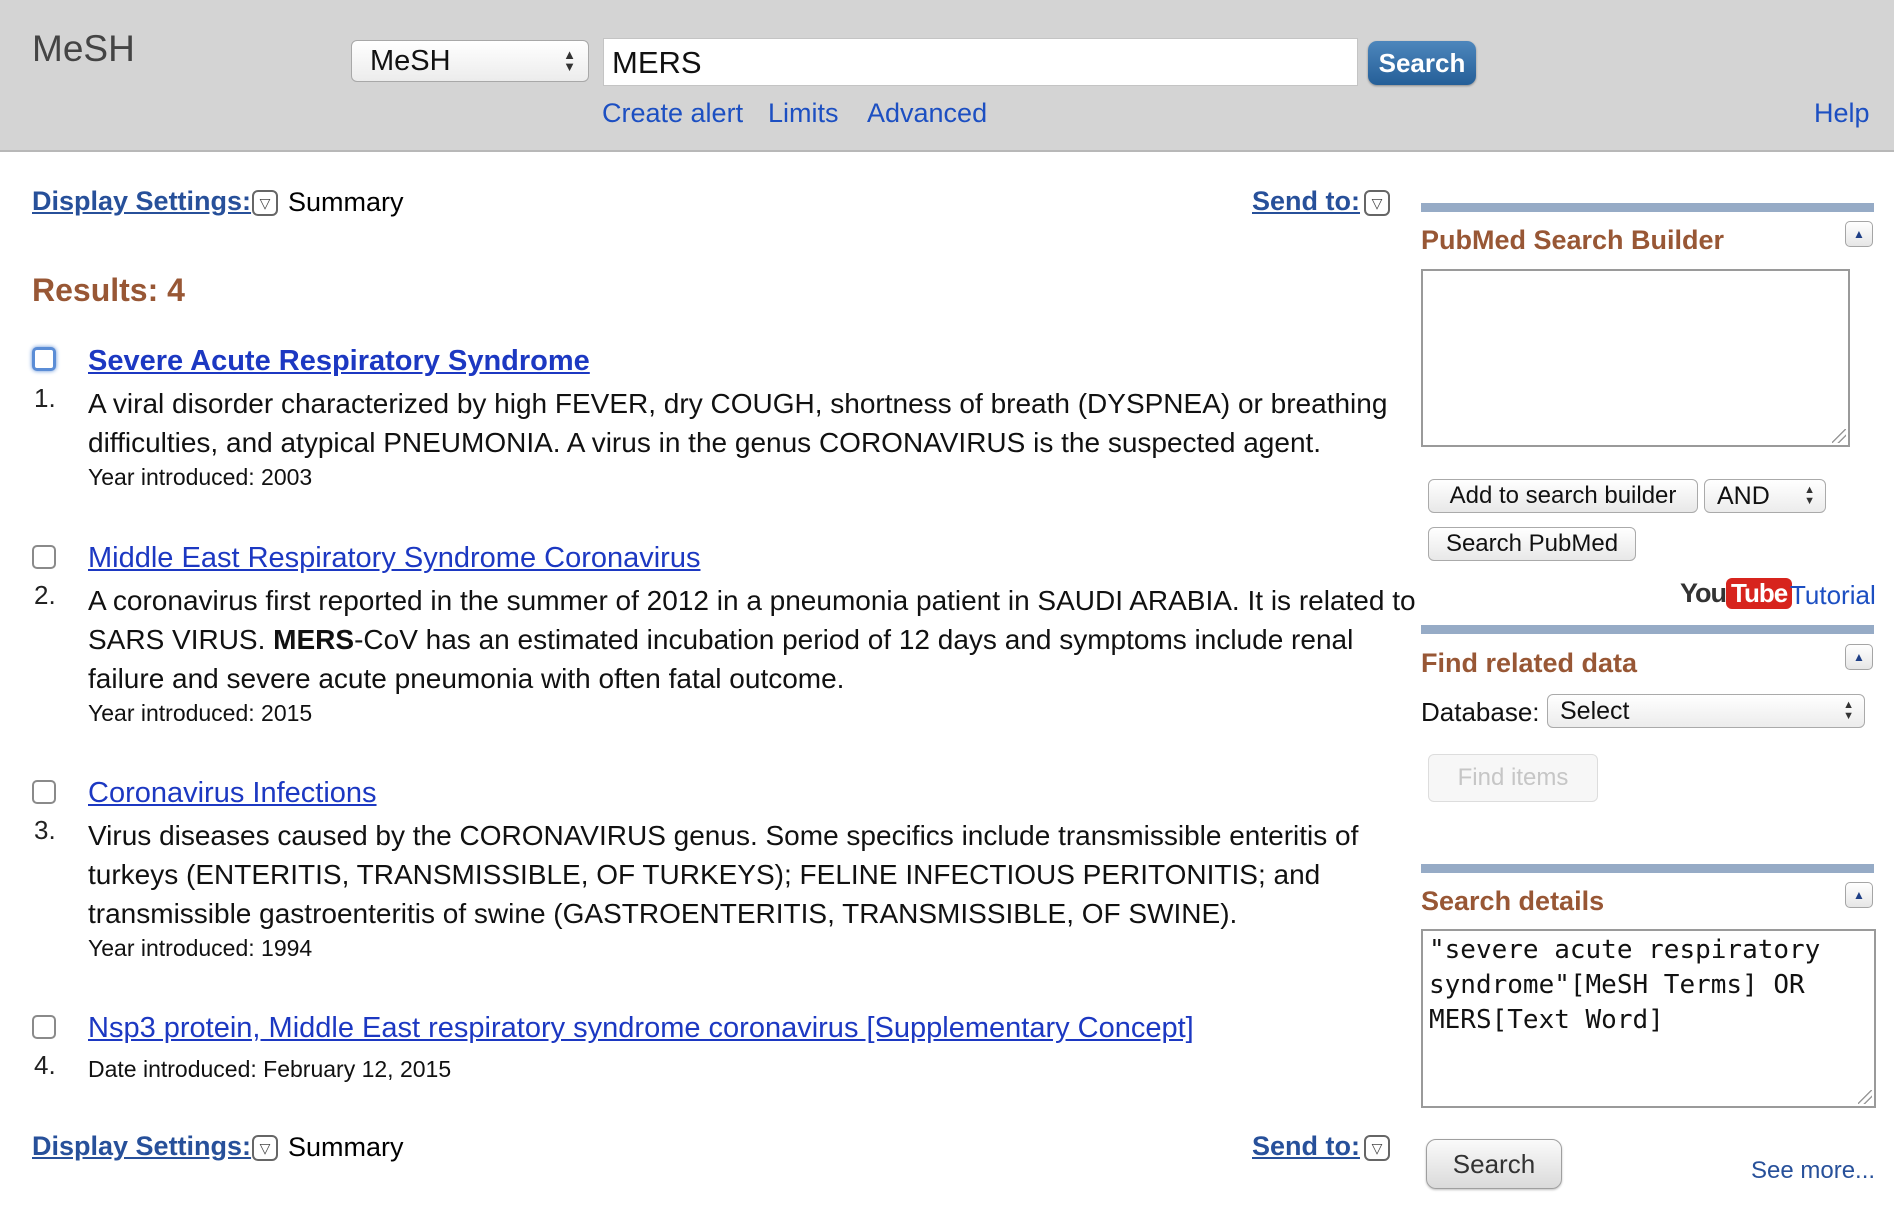  Describe the element at coordinates (232, 793) in the screenshot. I see `result-title-link: Coronavirus Infections` at that location.